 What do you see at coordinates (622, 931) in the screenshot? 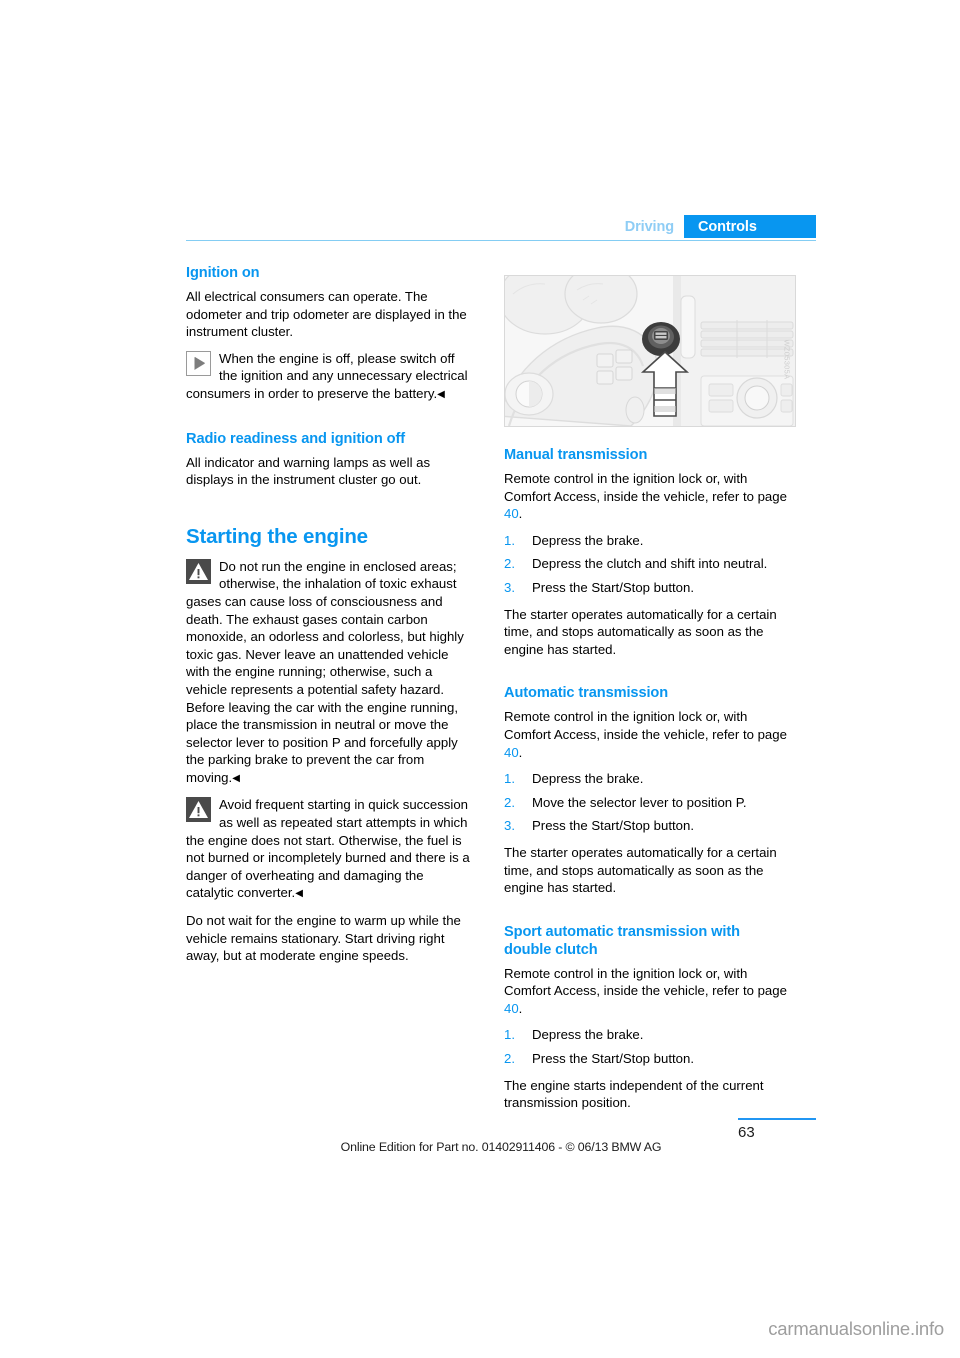
I see `heading-line-1: Sport automatic transmission with` at bounding box center [622, 931].